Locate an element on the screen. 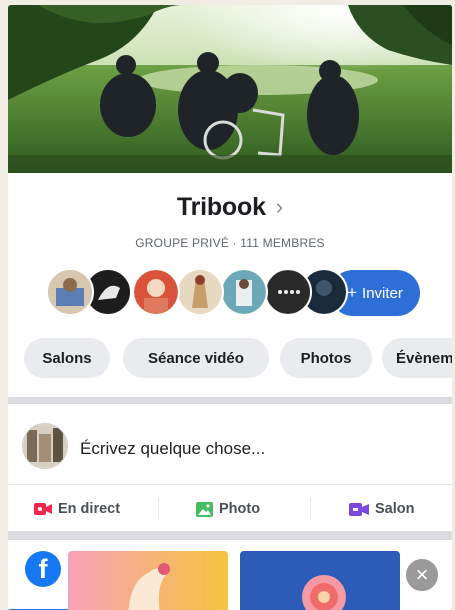 The image size is (455, 610). live-label: En direct is located at coordinates (89, 509).